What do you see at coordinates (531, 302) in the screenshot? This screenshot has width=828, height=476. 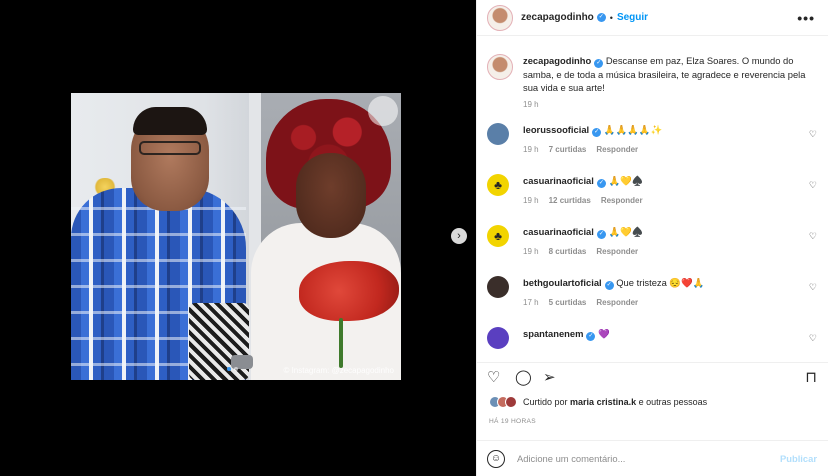 I see `comment-time: 17 h` at bounding box center [531, 302].